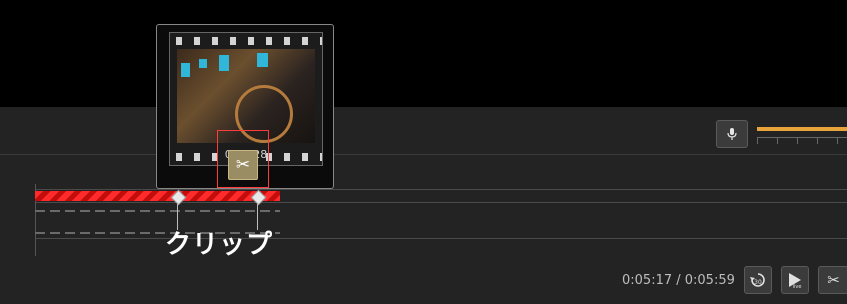 This screenshot has width=847, height=304. Describe the element at coordinates (441, 238) in the screenshot. I see `track-lower-line` at that location.